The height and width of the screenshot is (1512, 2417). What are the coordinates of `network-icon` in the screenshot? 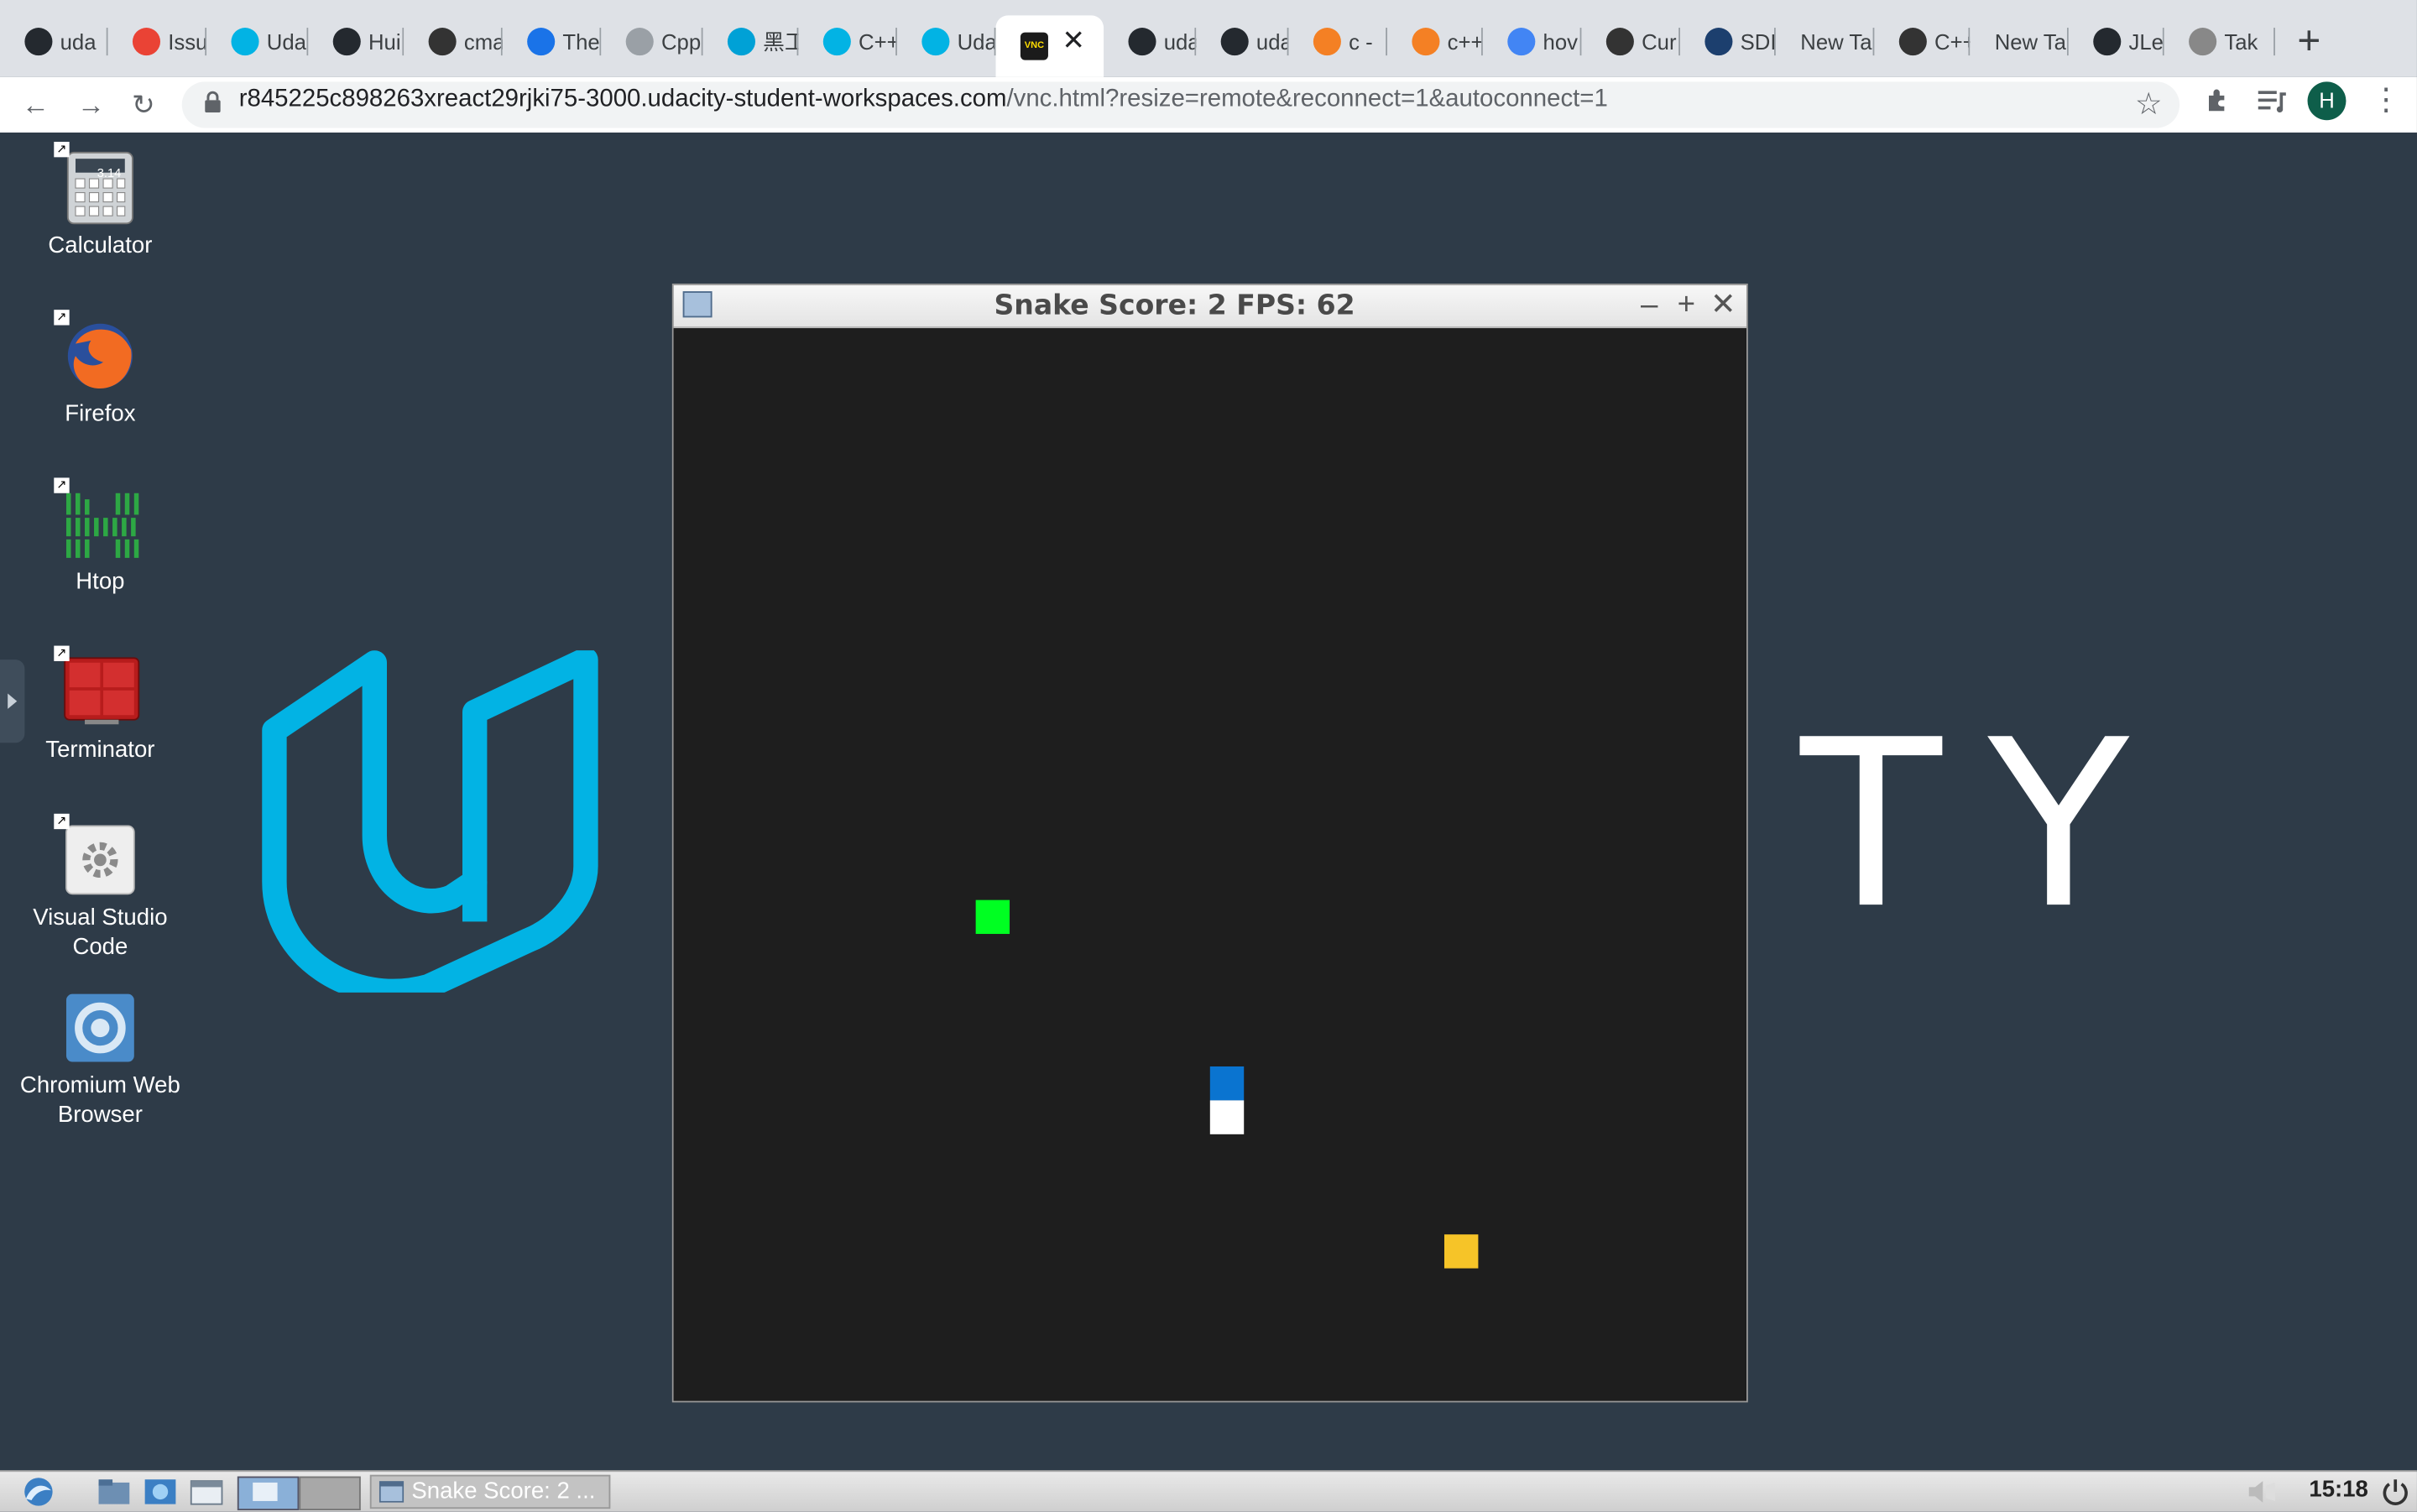 It's located at (160, 1493).